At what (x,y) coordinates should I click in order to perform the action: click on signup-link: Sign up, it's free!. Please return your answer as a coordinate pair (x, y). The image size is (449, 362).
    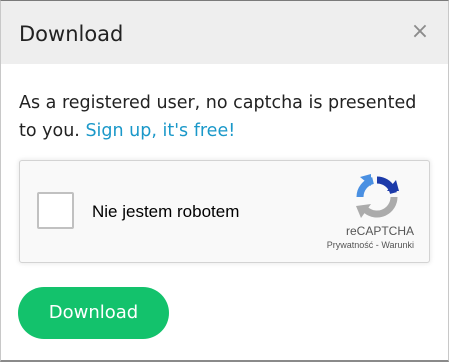
    Looking at the image, I should click on (160, 131).